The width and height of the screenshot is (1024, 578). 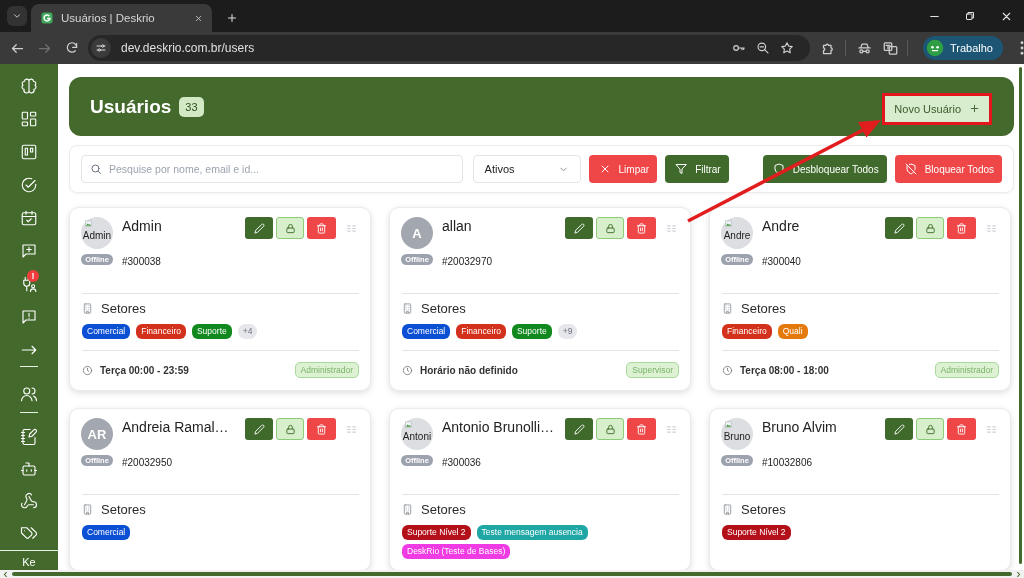 What do you see at coordinates (17, 16) in the screenshot?
I see `tab-search-button` at bounding box center [17, 16].